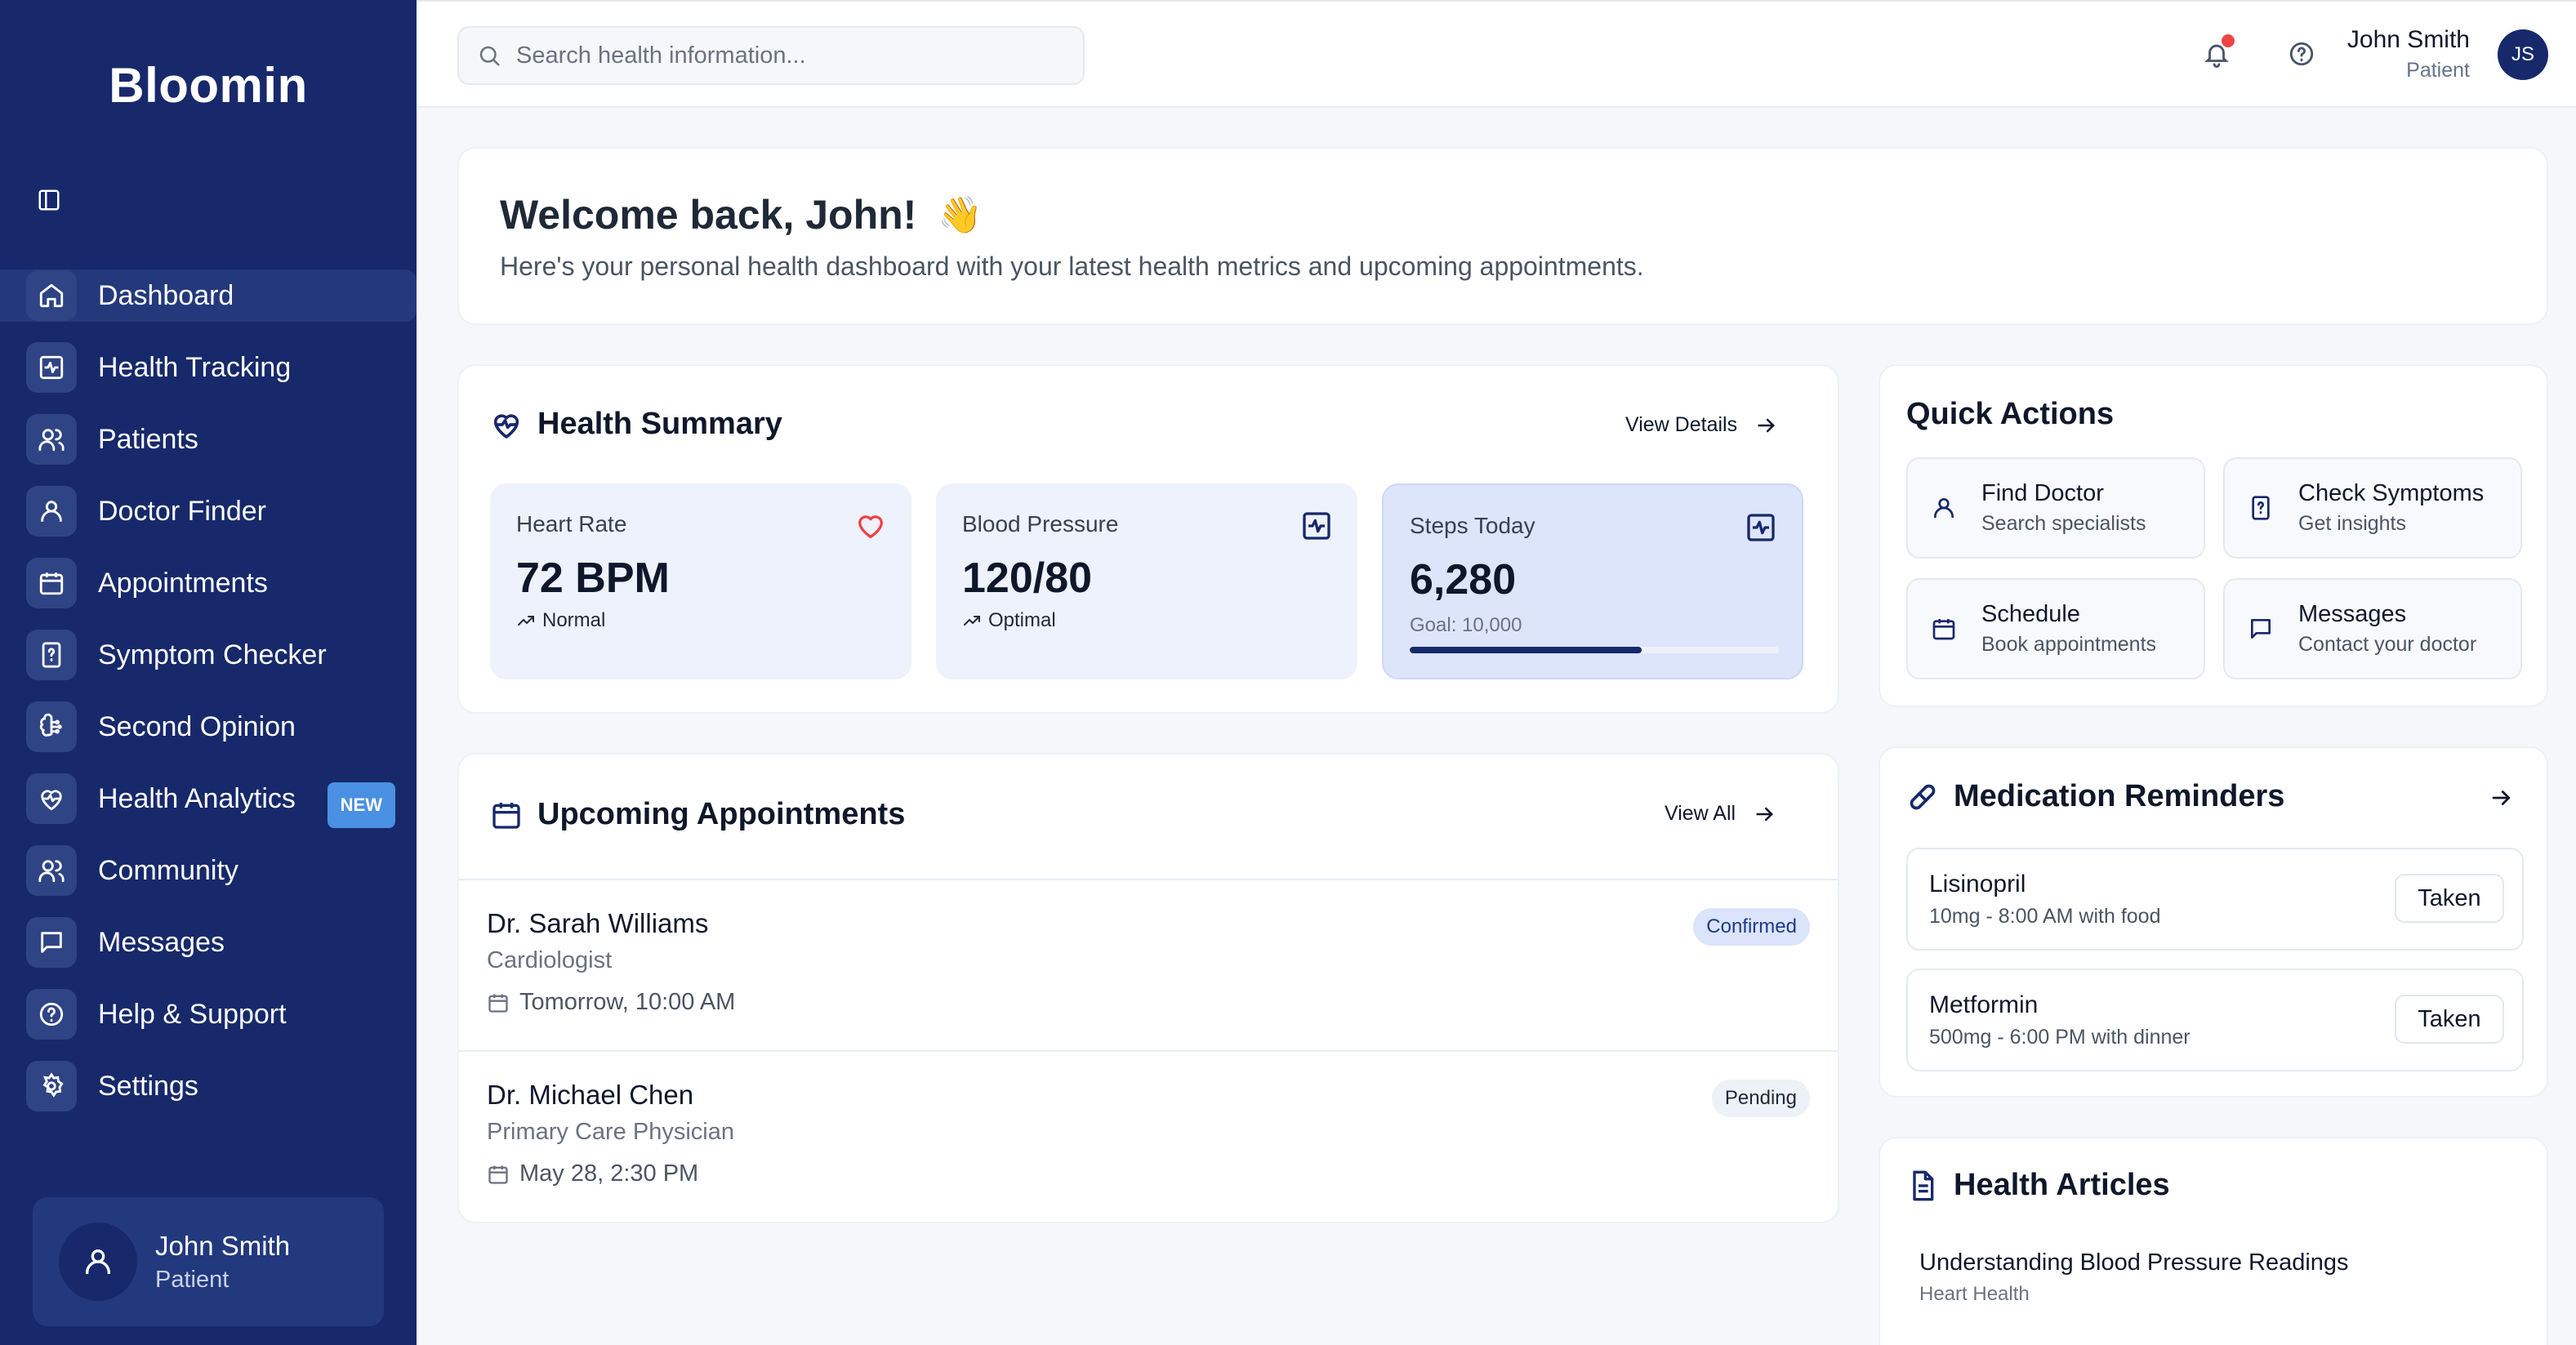 This screenshot has width=2576, height=1345. I want to click on sidebar-item-help-support: Help & Support, so click(208, 1014).